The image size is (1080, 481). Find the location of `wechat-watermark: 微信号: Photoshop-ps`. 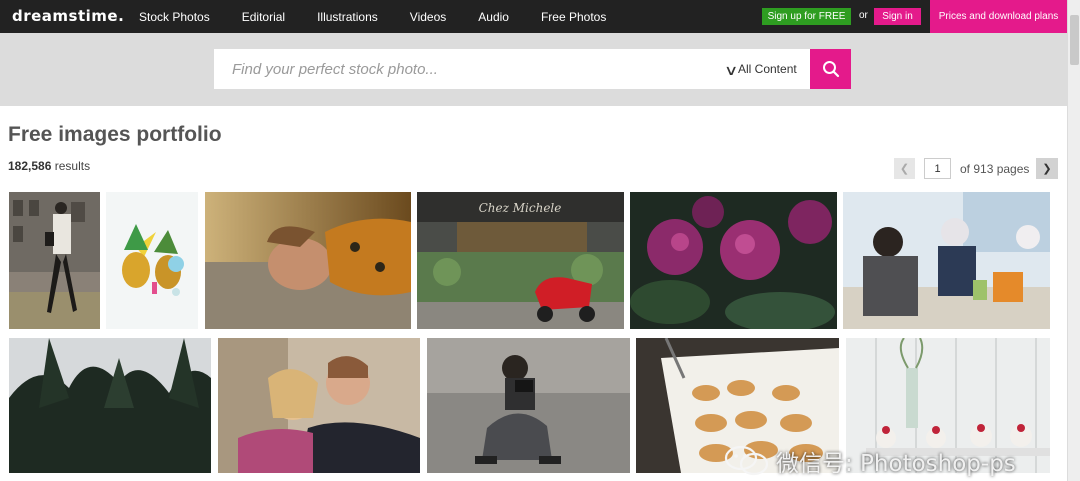

wechat-watermark: 微信号: Photoshop-ps is located at coordinates (870, 461).